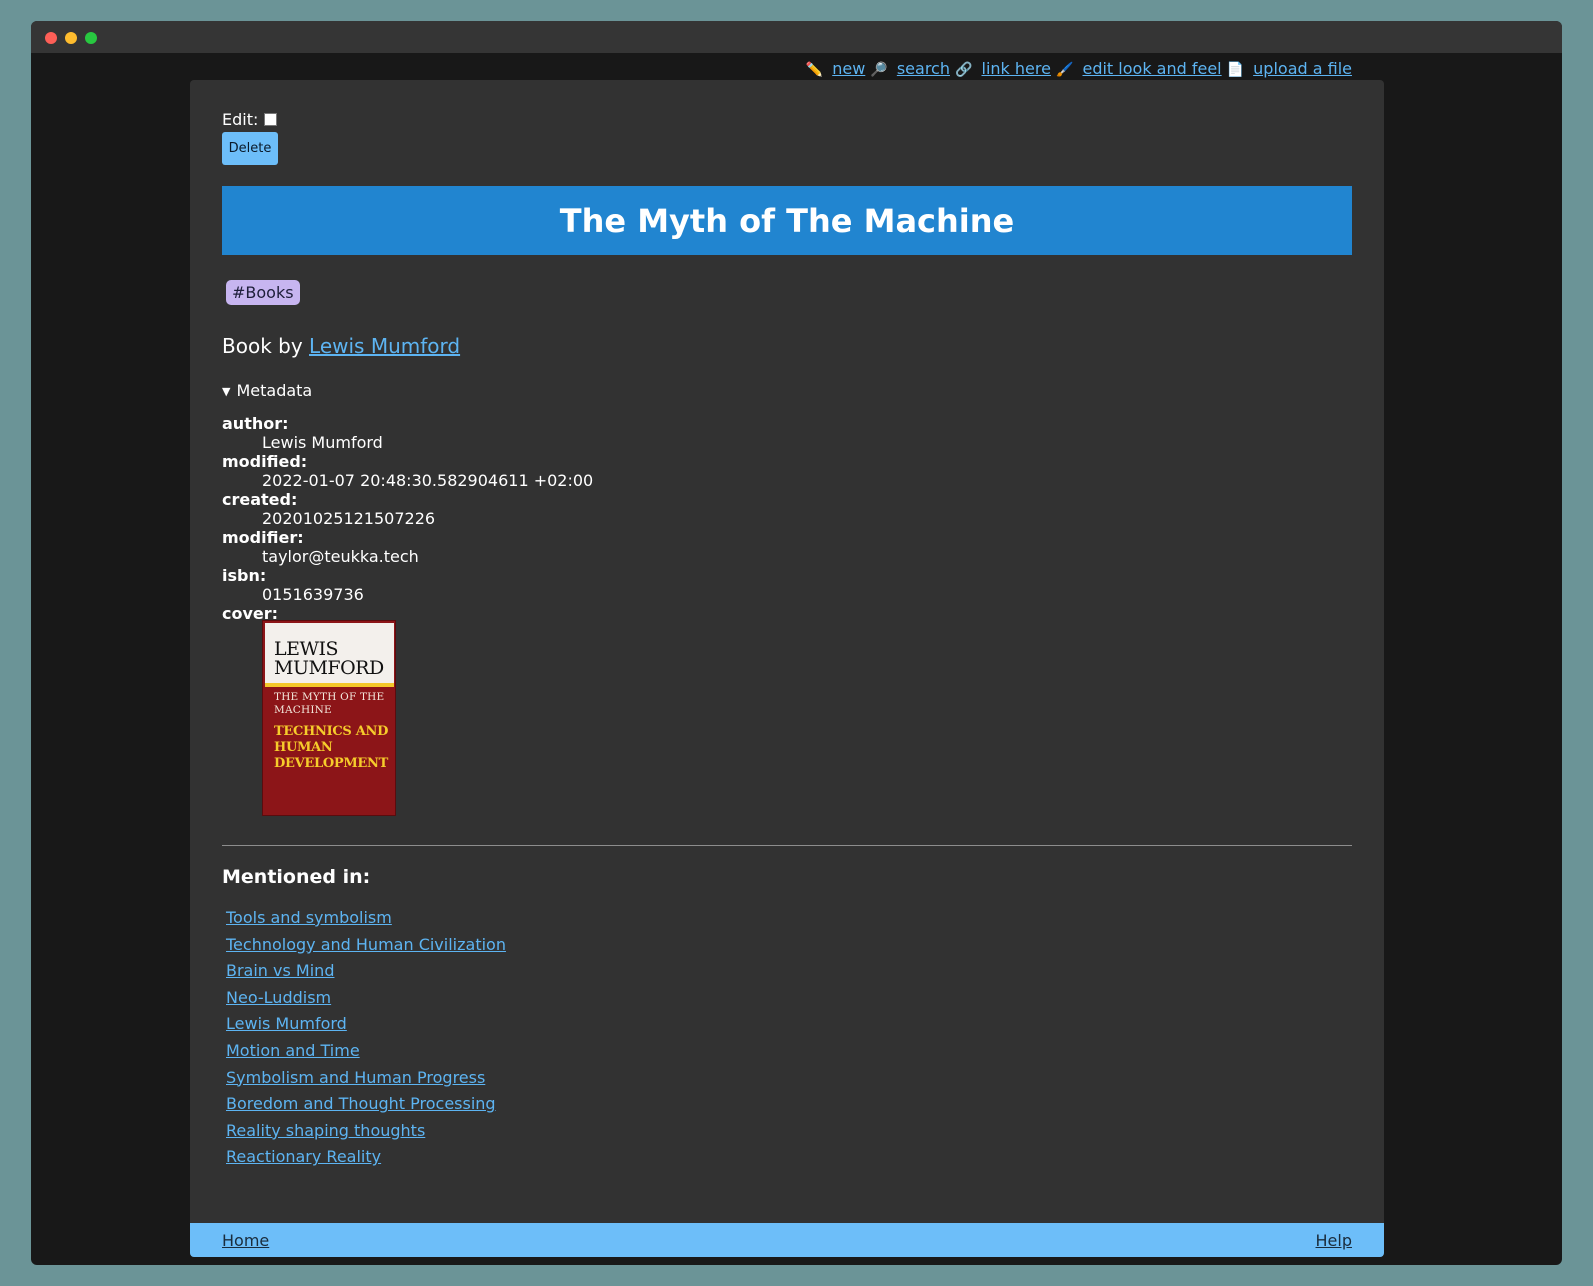 Image resolution: width=1593 pixels, height=1286 pixels. Describe the element at coordinates (366, 1054) in the screenshot. I see `list-item: Motion and Time` at that location.